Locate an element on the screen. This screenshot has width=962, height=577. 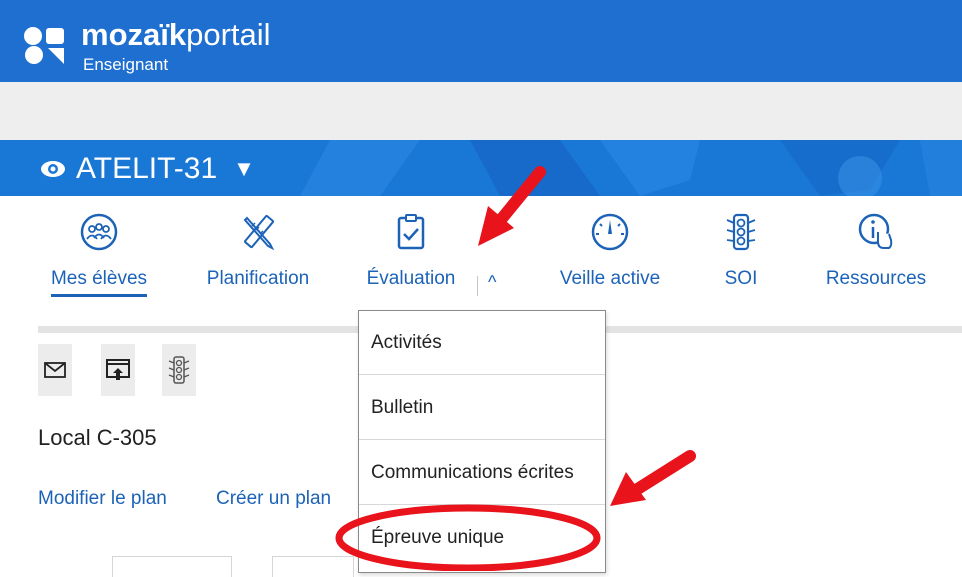
brand-name-light: portail is located at coordinates (228, 34).